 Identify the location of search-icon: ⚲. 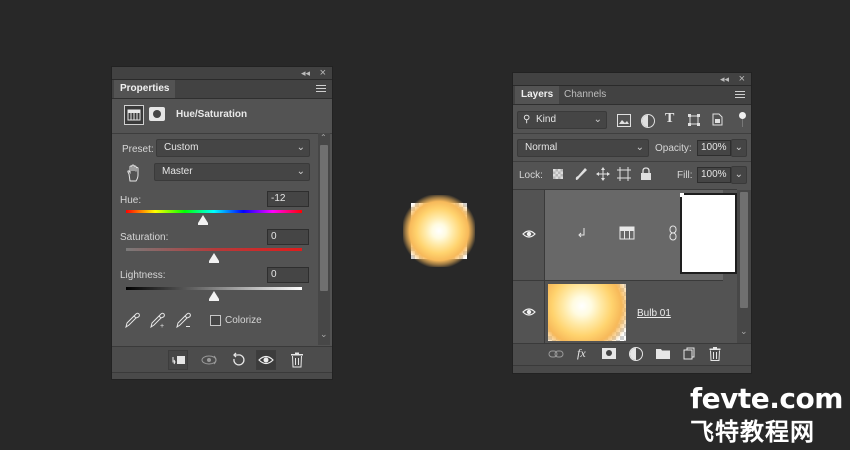
(527, 119).